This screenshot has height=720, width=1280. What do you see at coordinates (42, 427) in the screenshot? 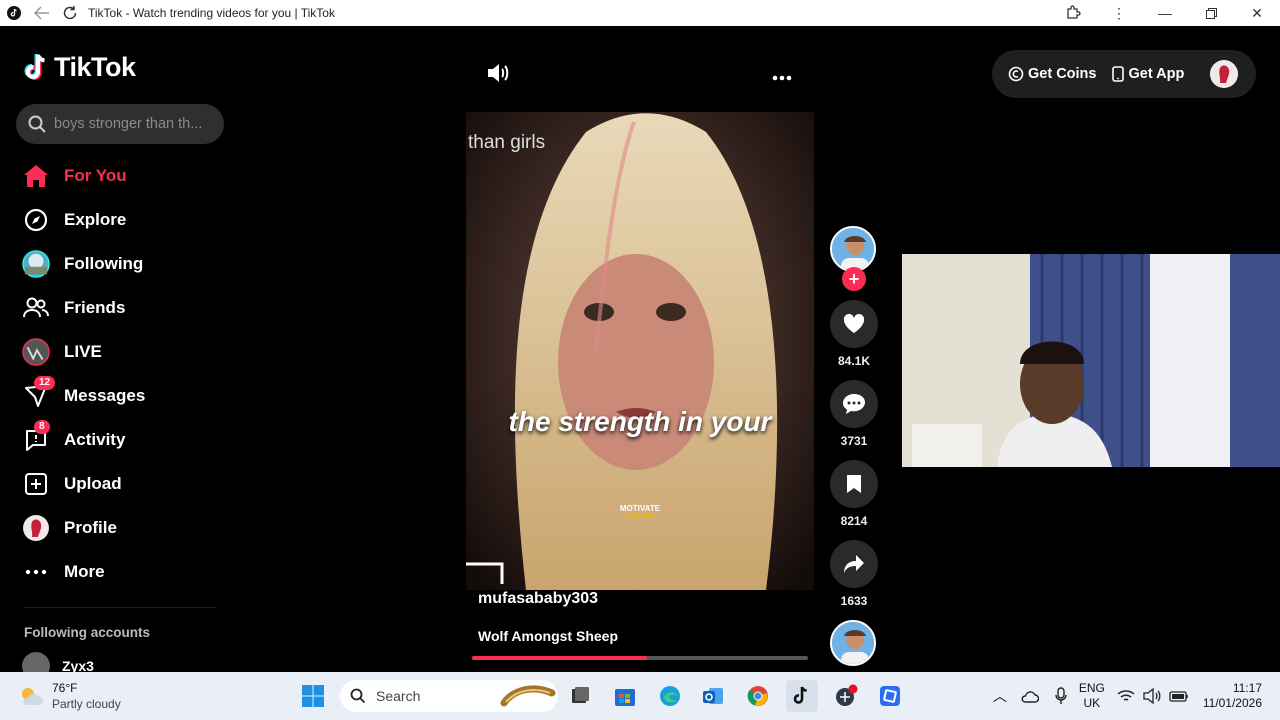
I see `activity-badge: 8` at bounding box center [42, 427].